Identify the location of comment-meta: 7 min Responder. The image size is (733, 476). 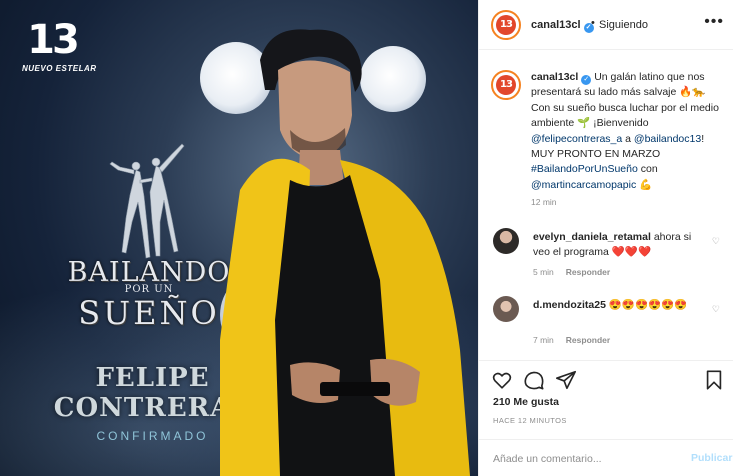
(571, 340).